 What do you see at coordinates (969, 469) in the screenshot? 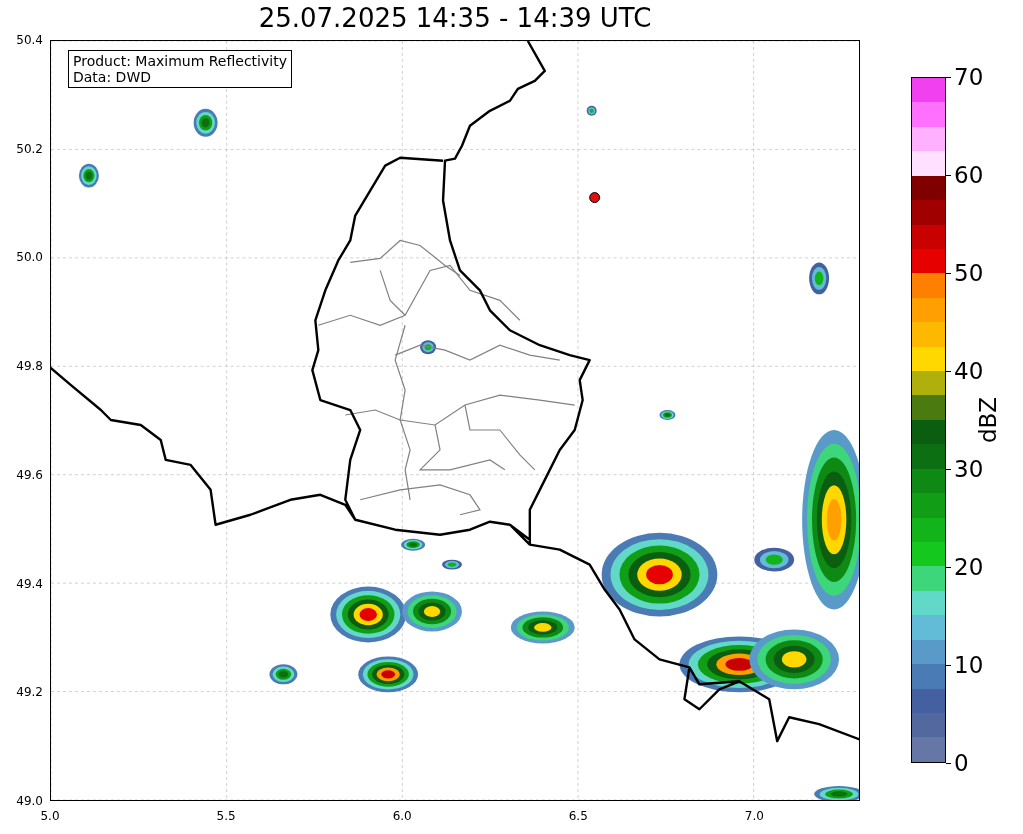
I see `colorbar-tick-label: 30` at bounding box center [969, 469].